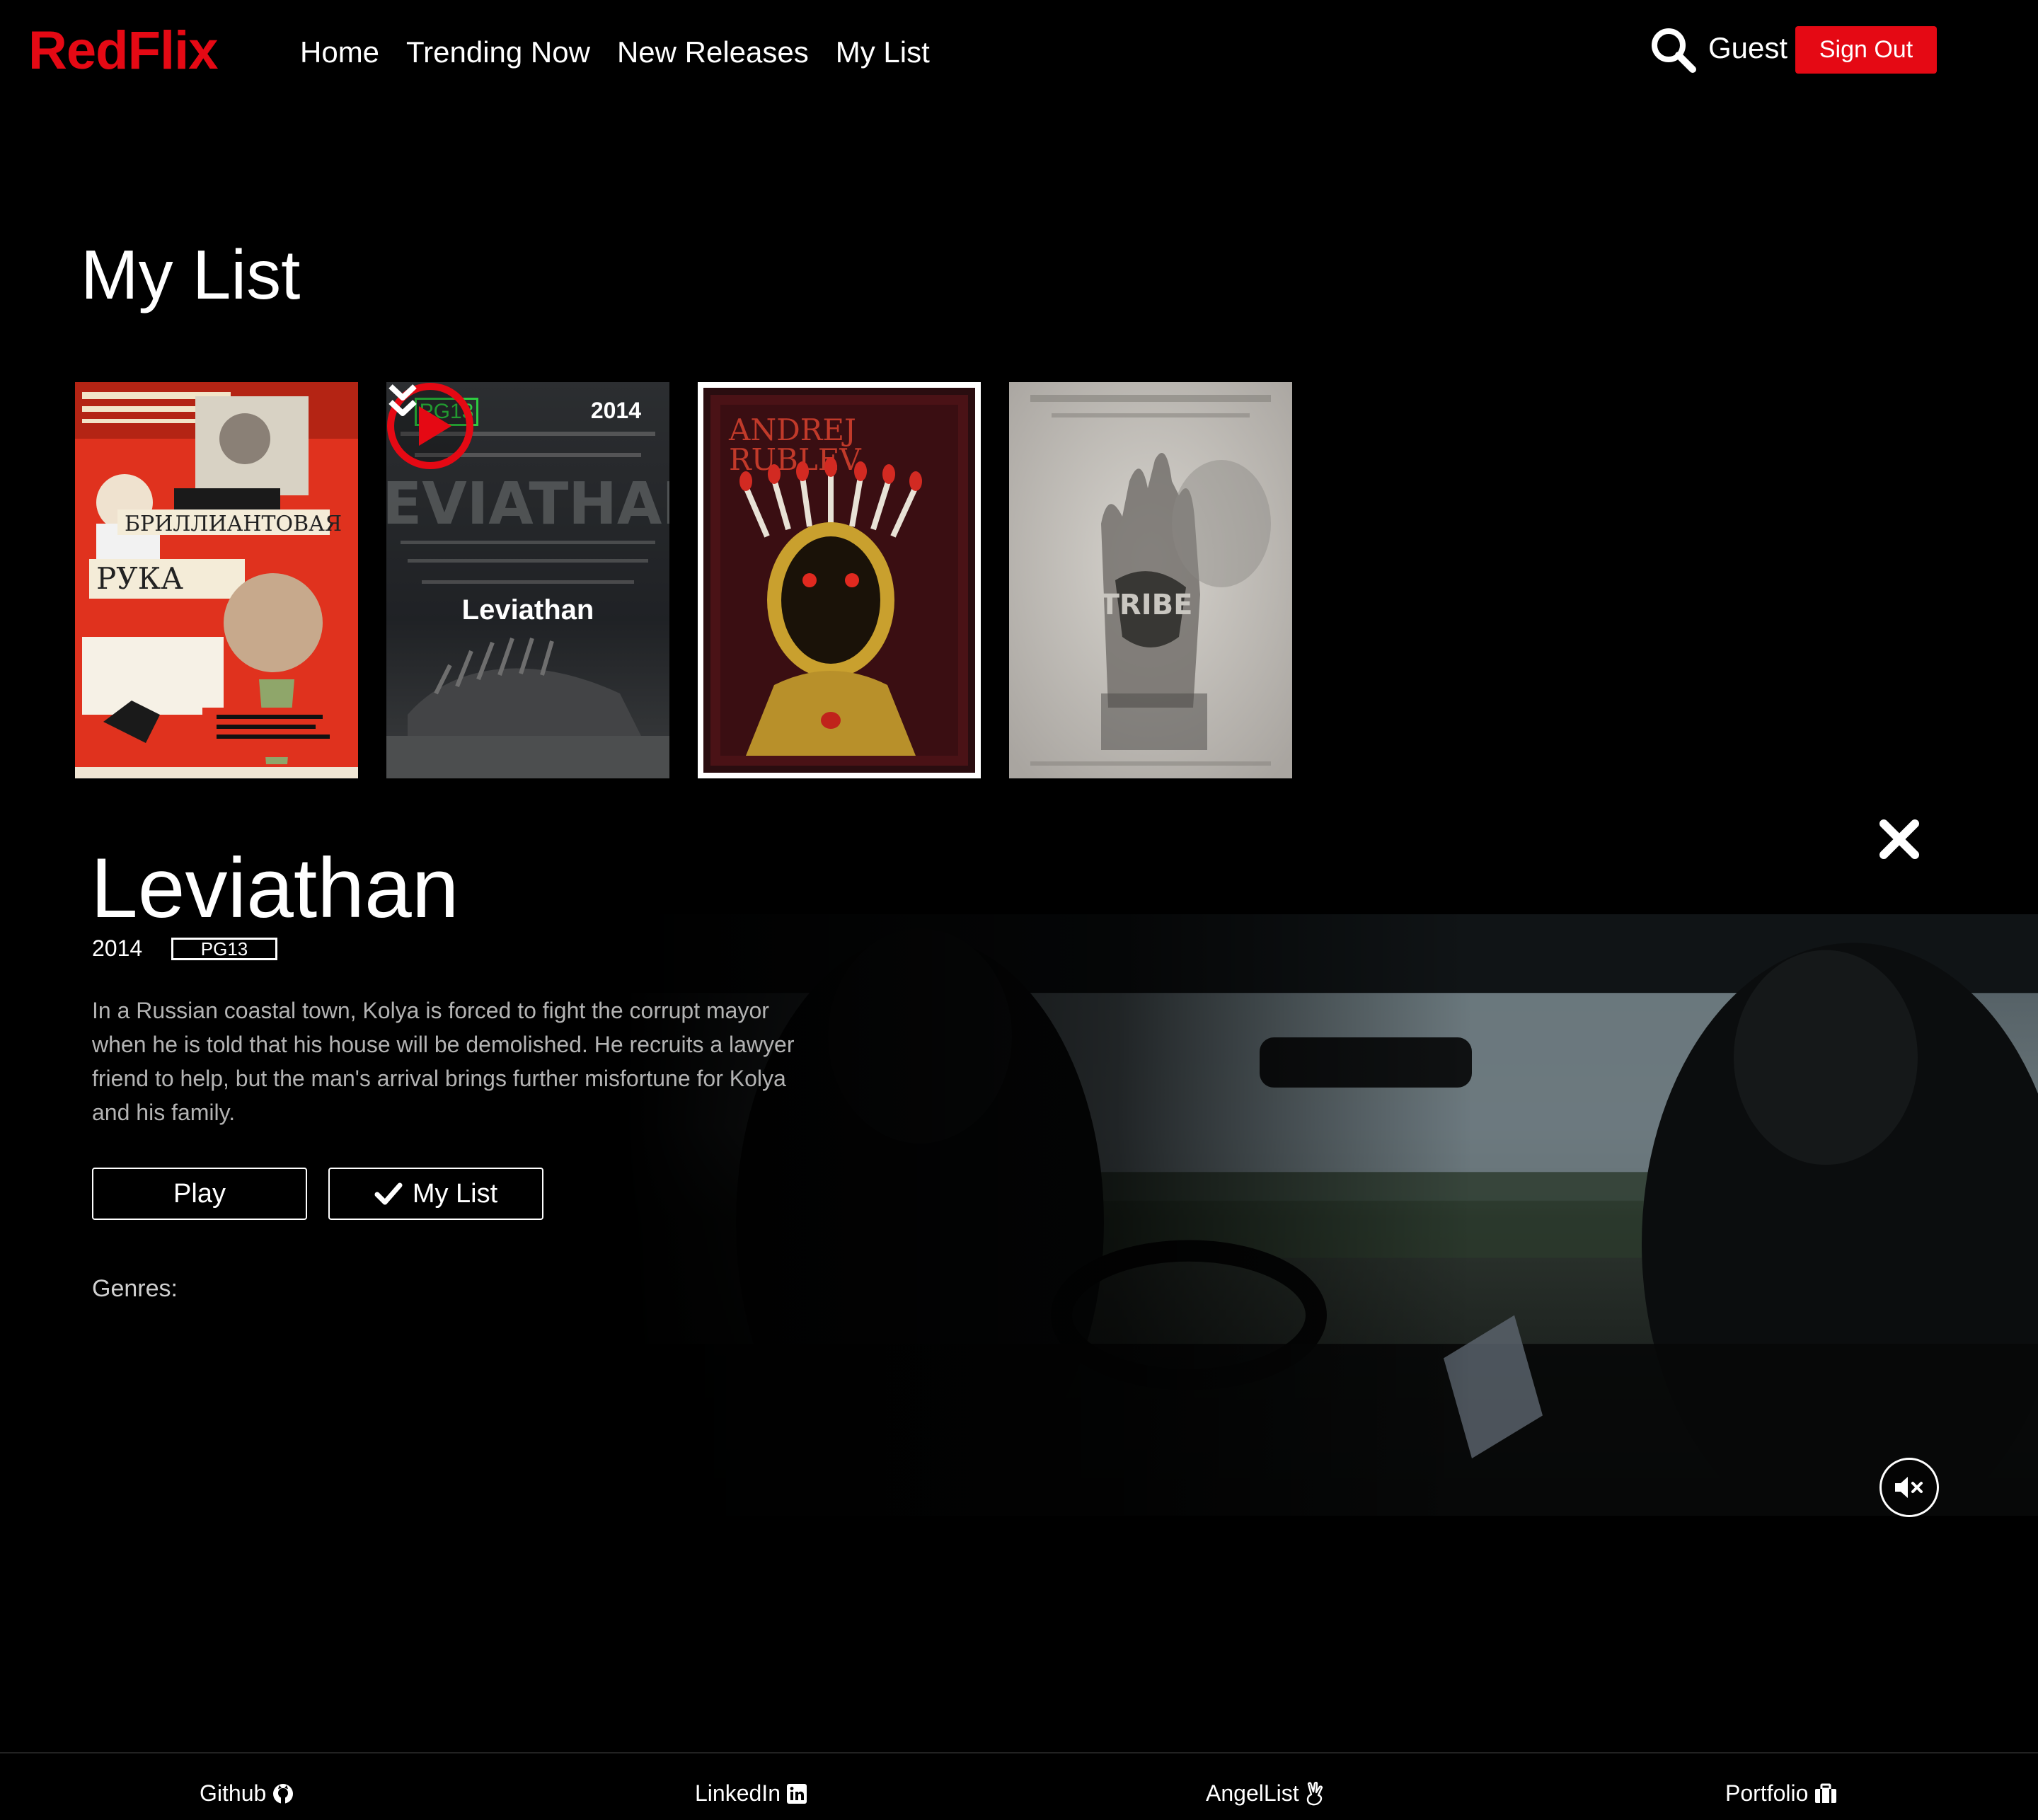 The height and width of the screenshot is (1820, 2038). What do you see at coordinates (123, 51) in the screenshot?
I see `redflix-logo: RedFlix` at bounding box center [123, 51].